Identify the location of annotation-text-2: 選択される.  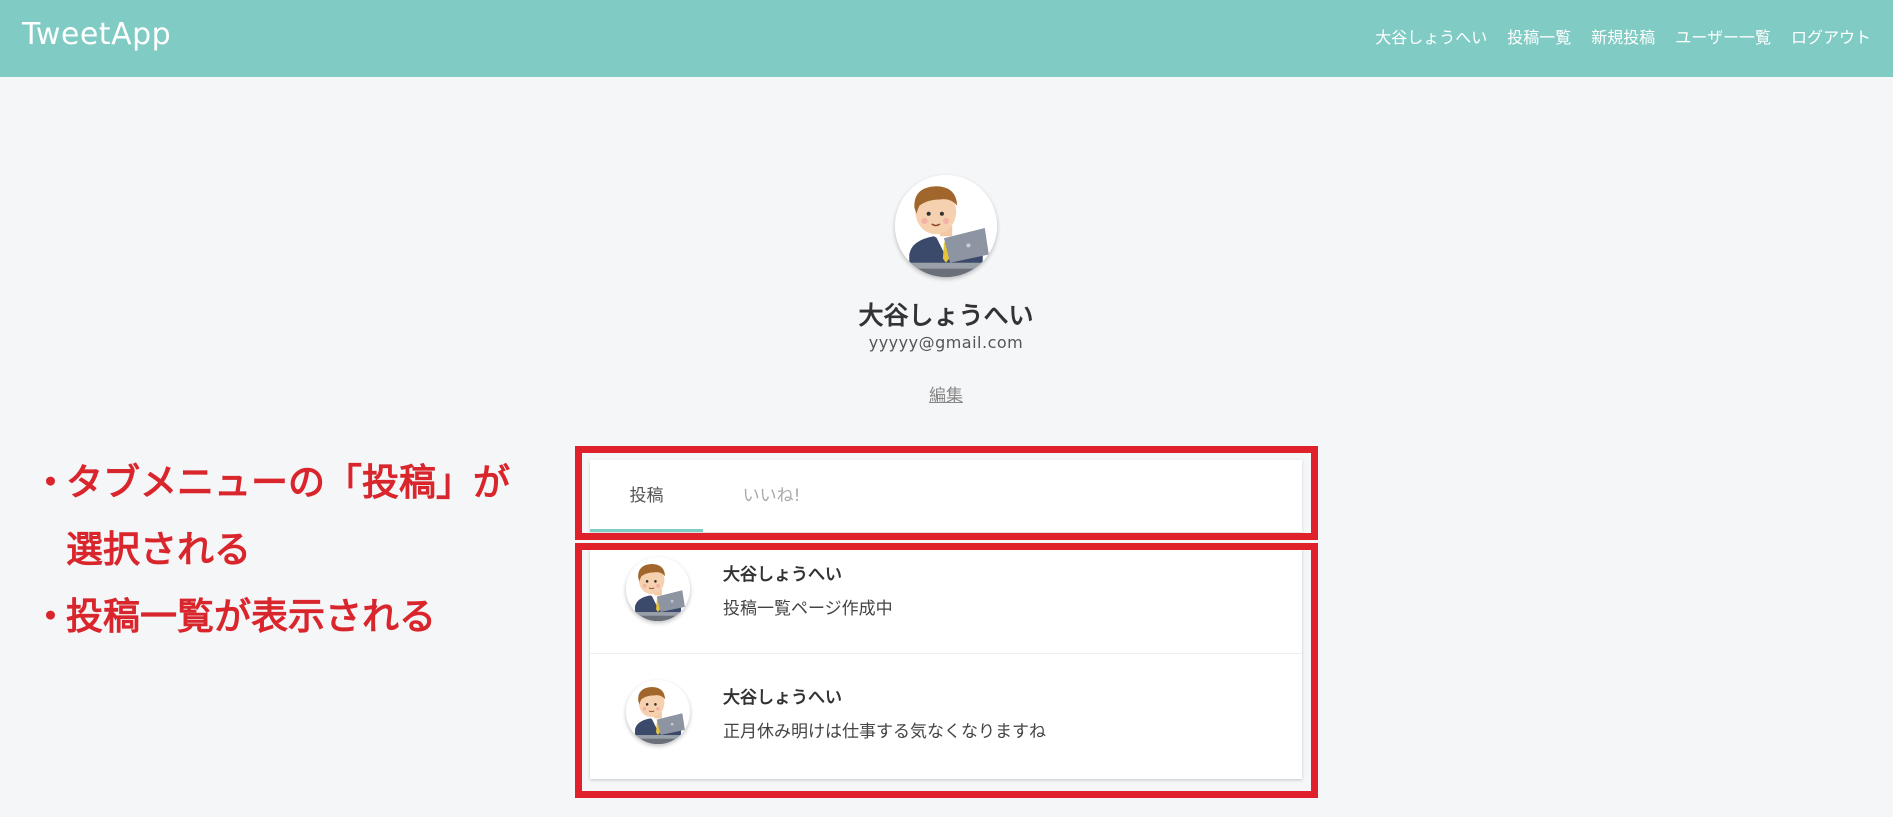
(158, 549).